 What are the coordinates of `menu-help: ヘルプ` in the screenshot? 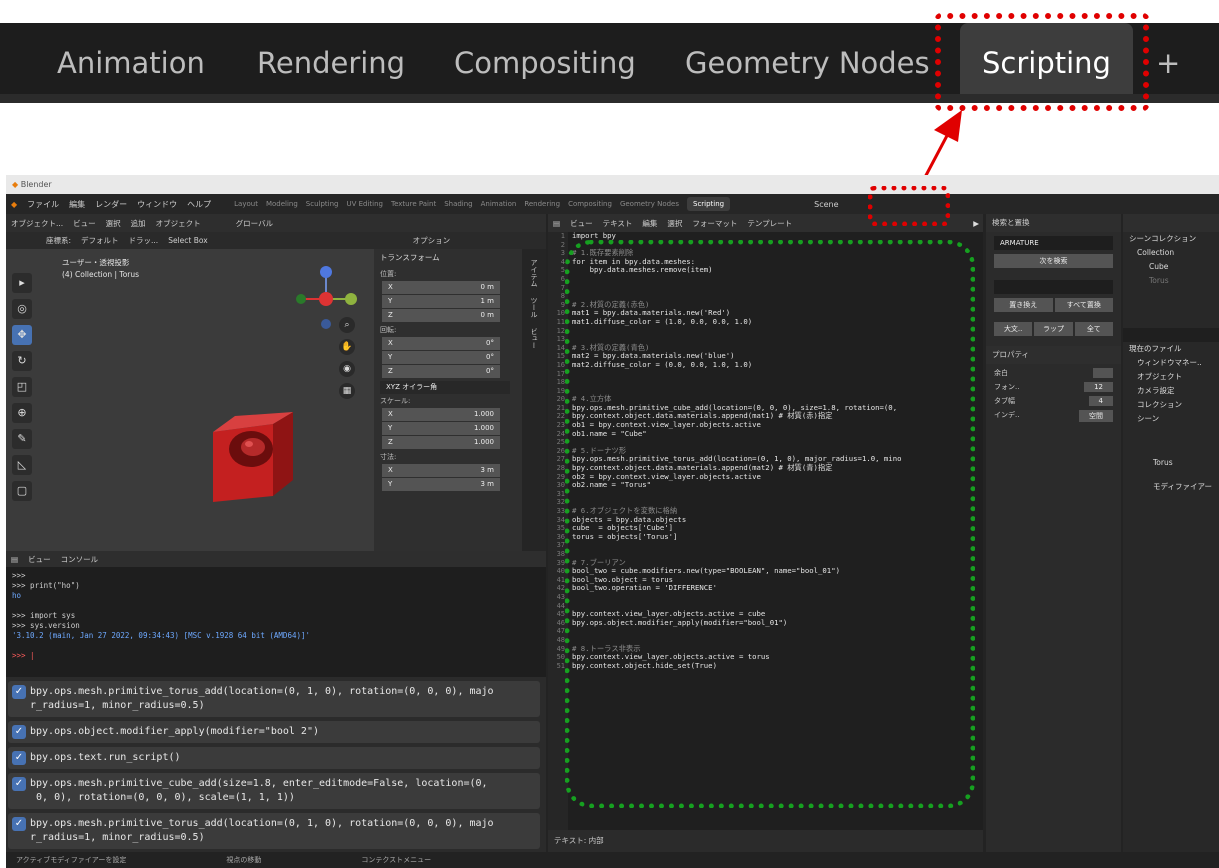 It's located at (199, 204).